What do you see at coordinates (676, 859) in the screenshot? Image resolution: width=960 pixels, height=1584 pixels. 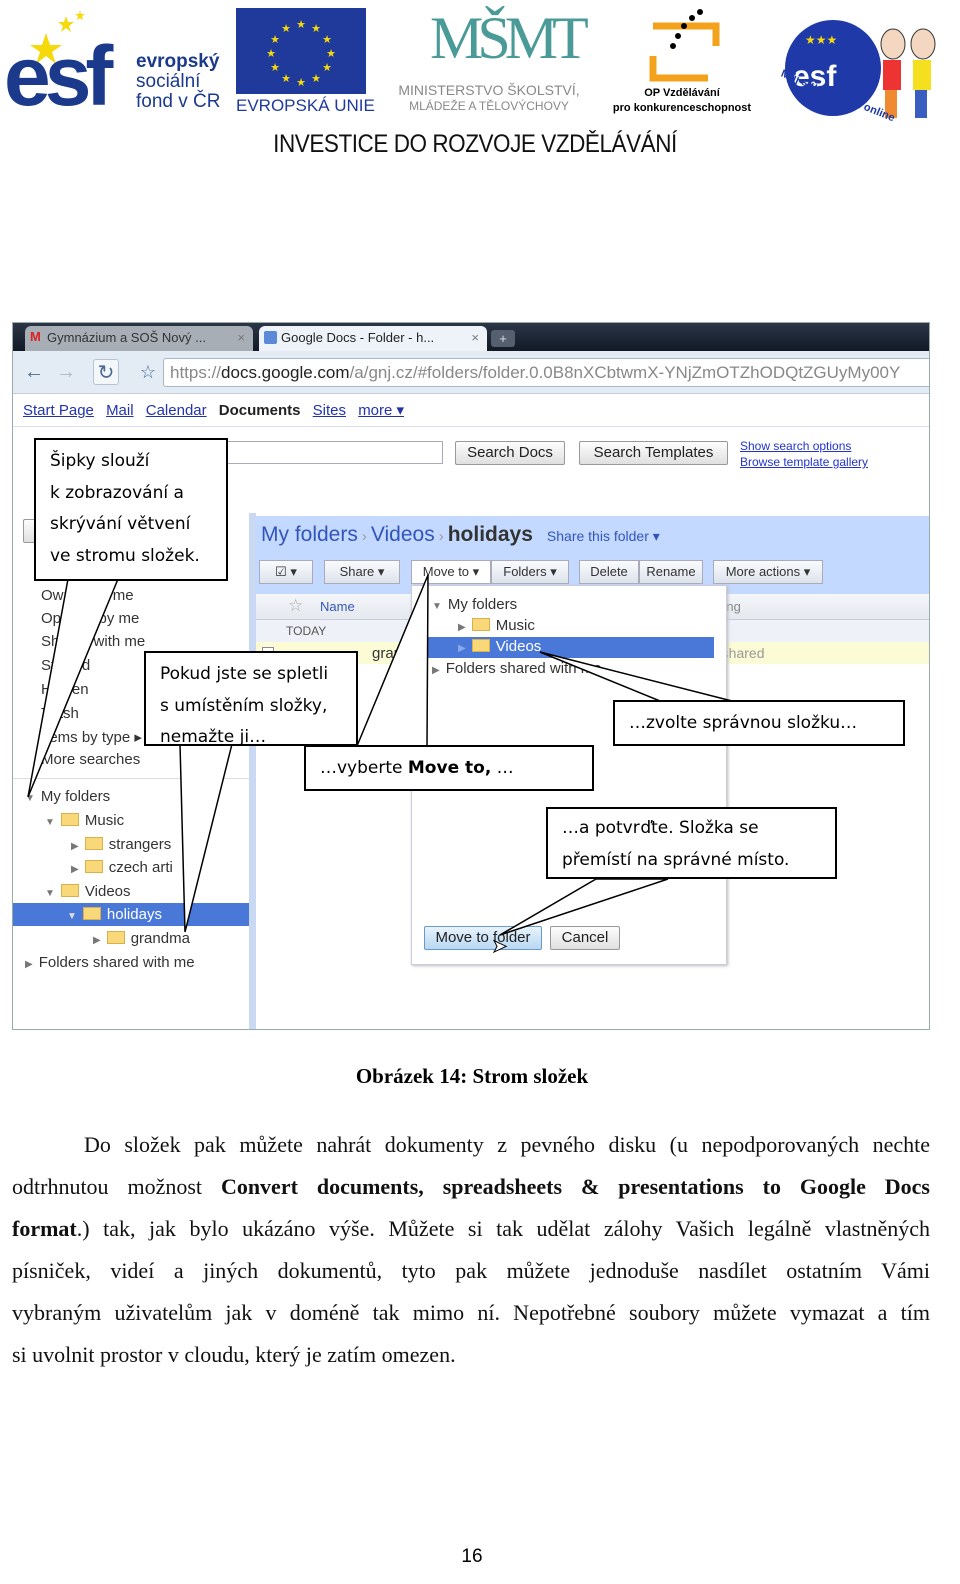 I see `callout-line: přemístí na správné místo.` at bounding box center [676, 859].